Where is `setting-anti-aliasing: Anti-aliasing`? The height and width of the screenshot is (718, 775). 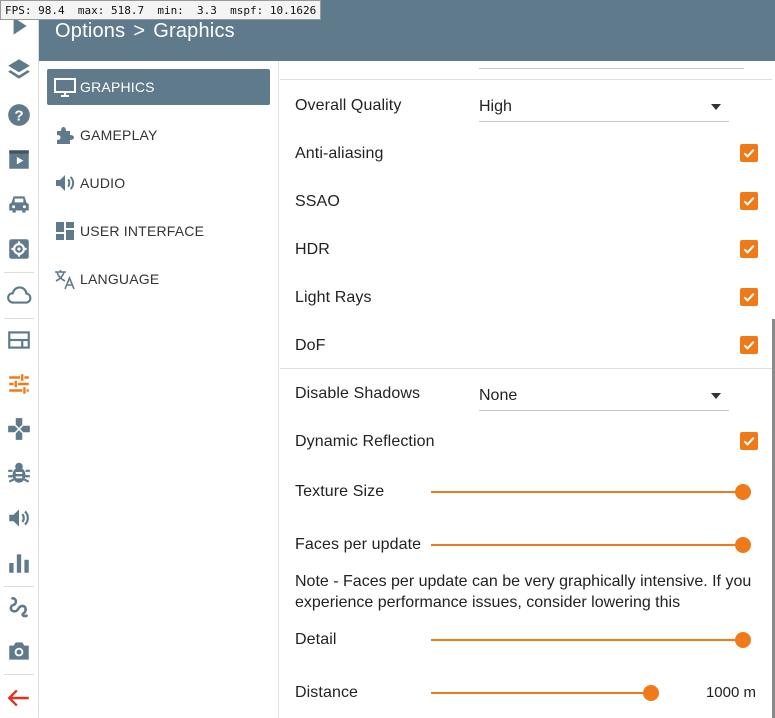 setting-anti-aliasing: Anti-aliasing is located at coordinates (525, 154).